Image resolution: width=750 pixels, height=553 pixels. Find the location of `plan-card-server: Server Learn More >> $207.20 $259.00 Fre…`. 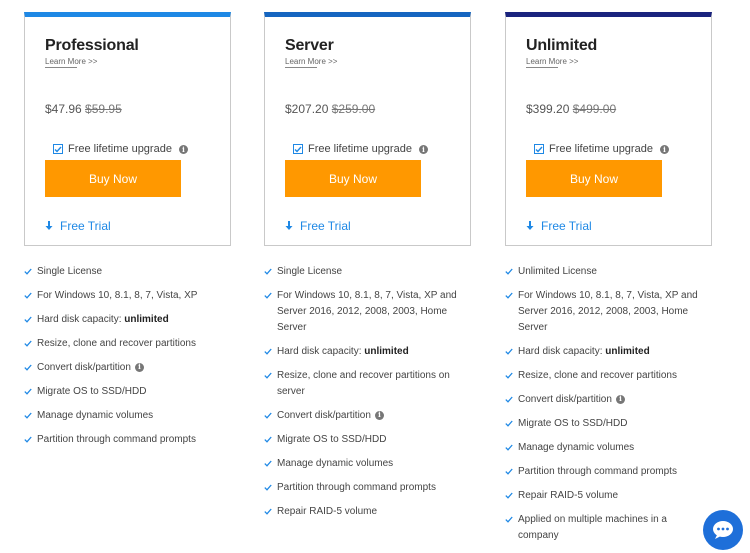

plan-card-server: Server Learn More >> $207.20 $259.00 Fre… is located at coordinates (367, 129).